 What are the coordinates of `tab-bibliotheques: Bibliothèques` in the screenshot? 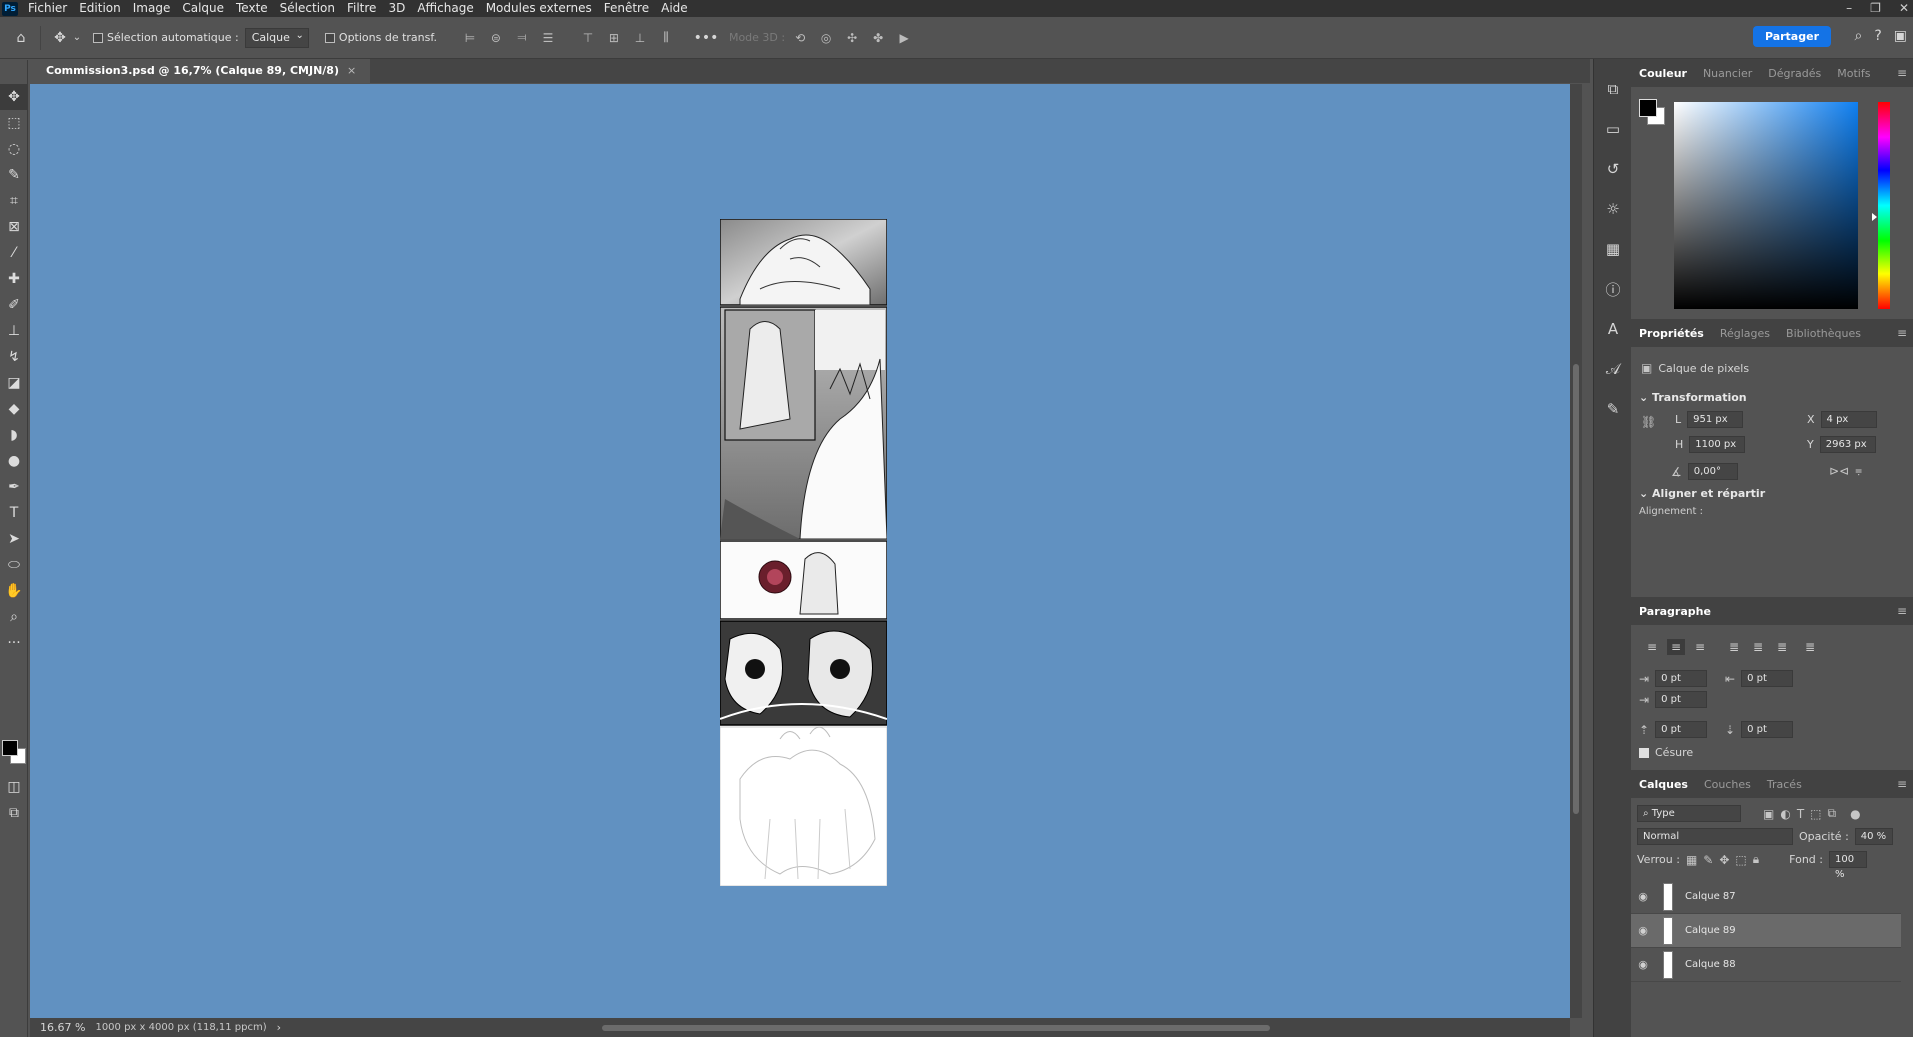 It's located at (1823, 333).